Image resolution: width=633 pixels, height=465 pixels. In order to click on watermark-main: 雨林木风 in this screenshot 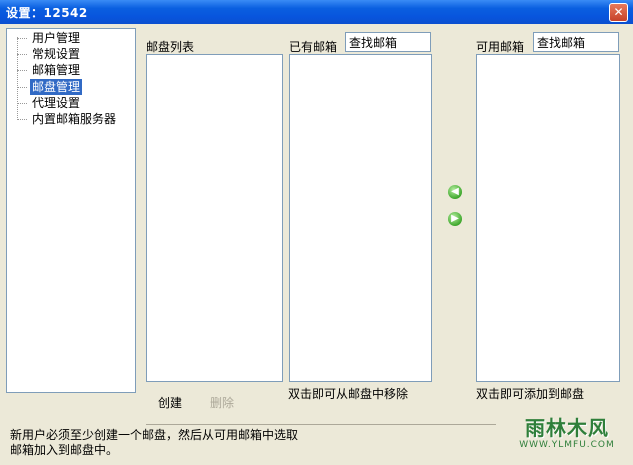, I will do `click(567, 428)`.